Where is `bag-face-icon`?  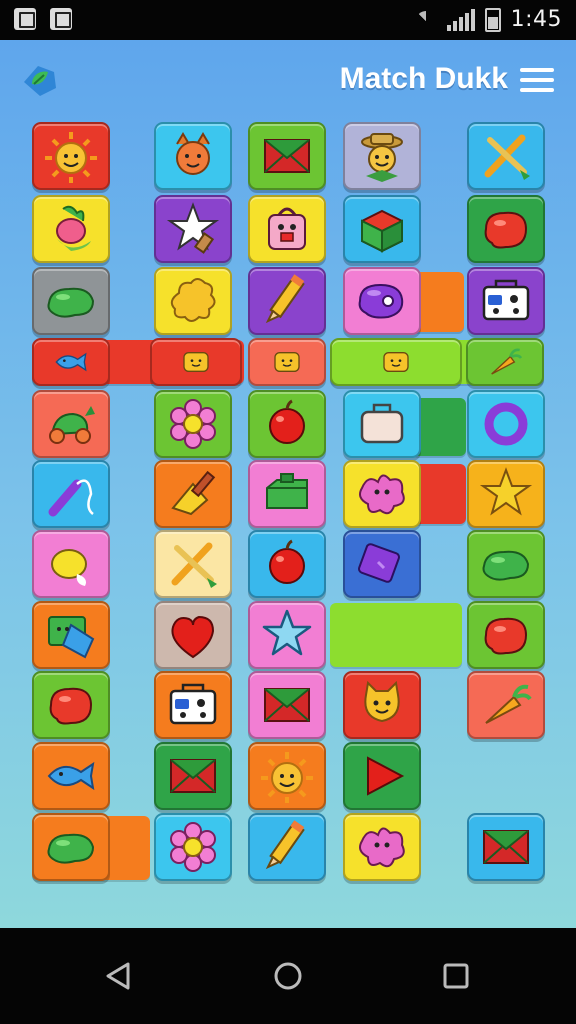 bag-face-icon is located at coordinates (287, 228).